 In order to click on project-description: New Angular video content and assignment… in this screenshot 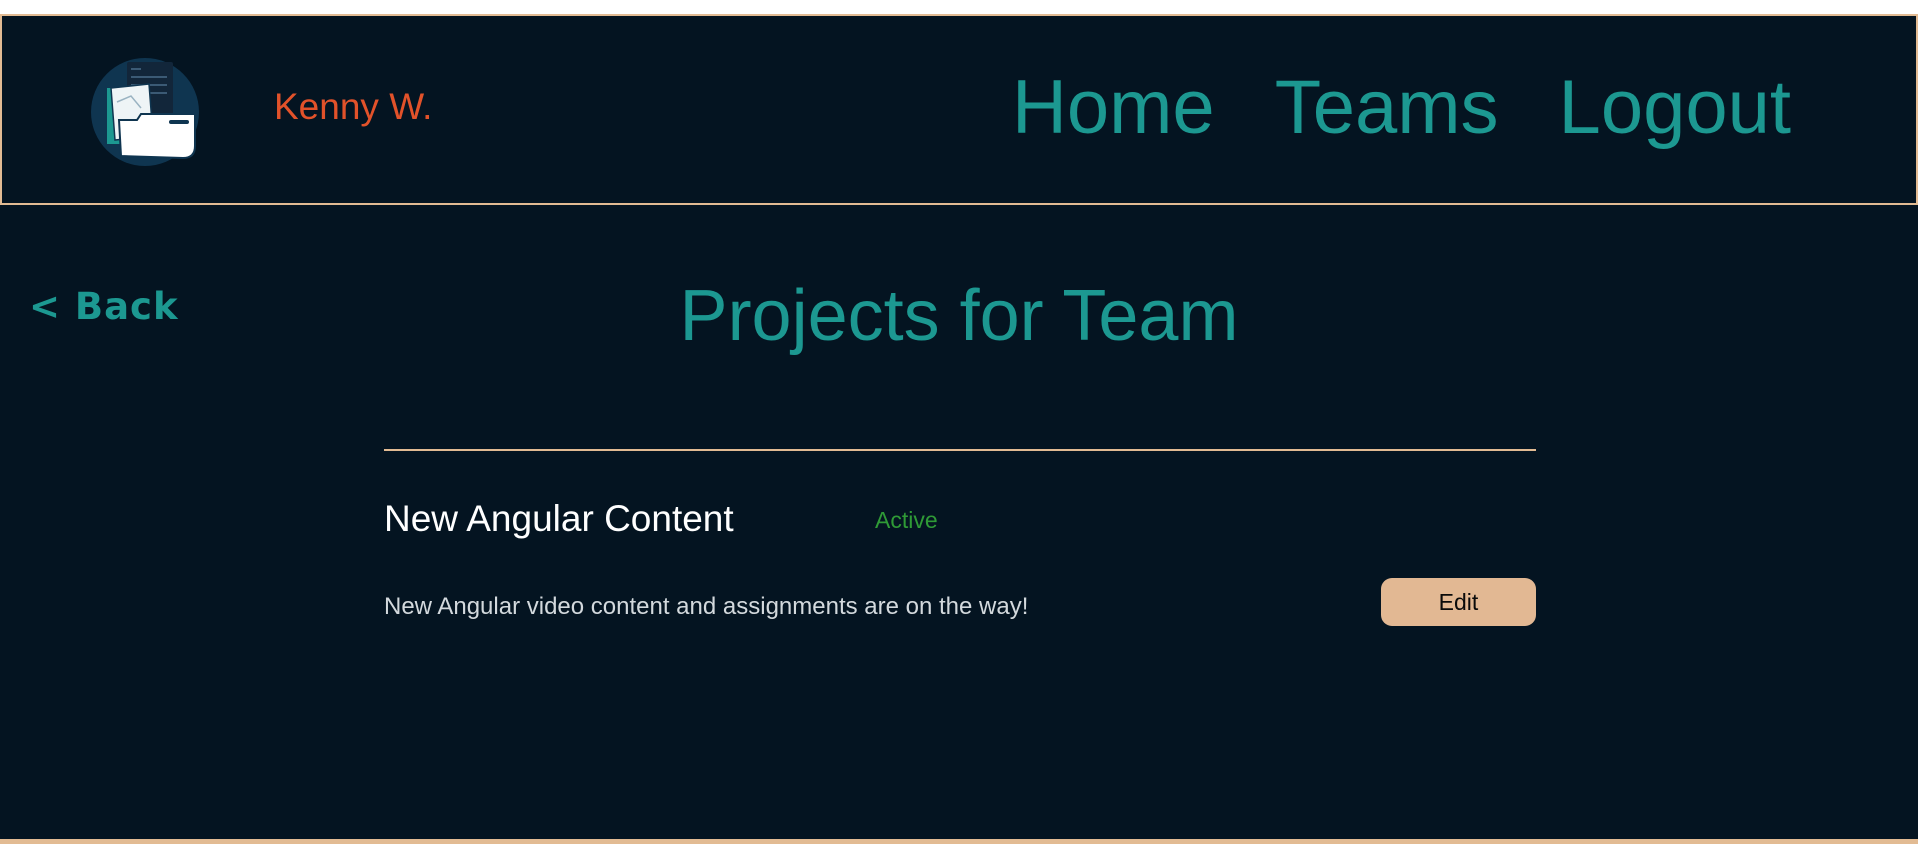, I will do `click(706, 606)`.